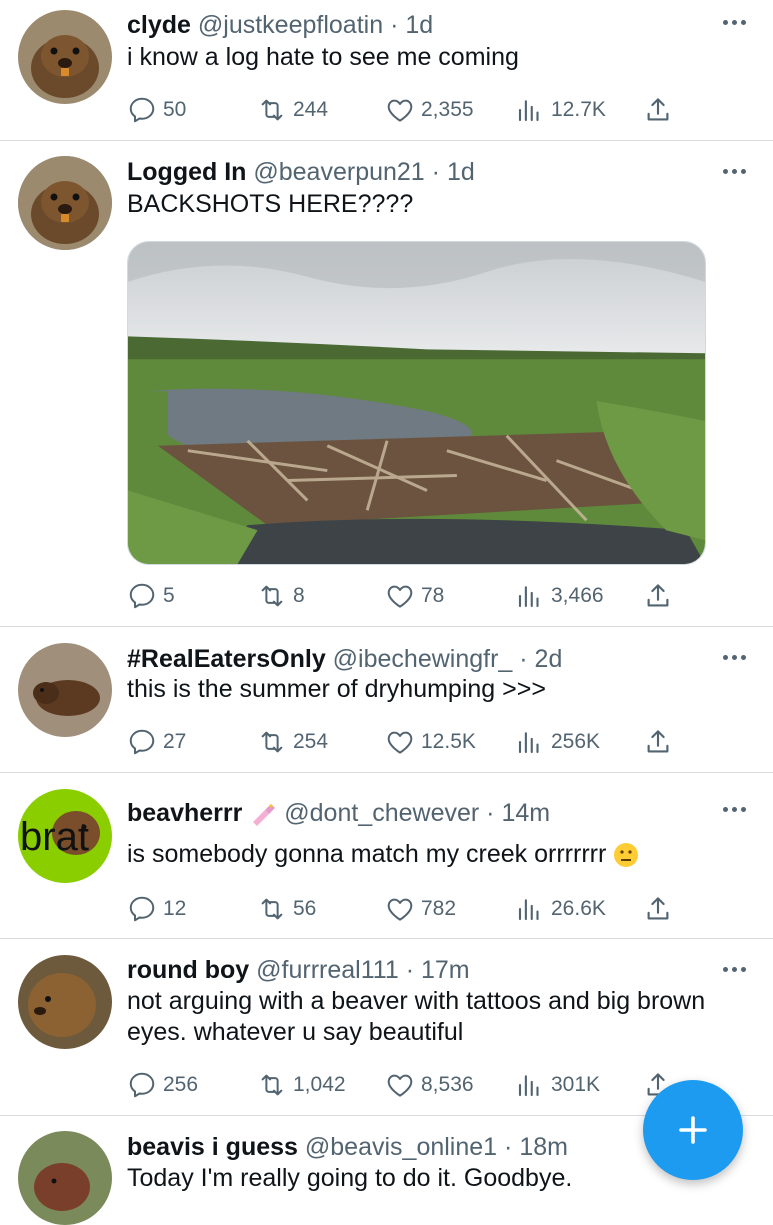 The image size is (773, 1225). I want to click on reply-button: 256, so click(162, 1085).